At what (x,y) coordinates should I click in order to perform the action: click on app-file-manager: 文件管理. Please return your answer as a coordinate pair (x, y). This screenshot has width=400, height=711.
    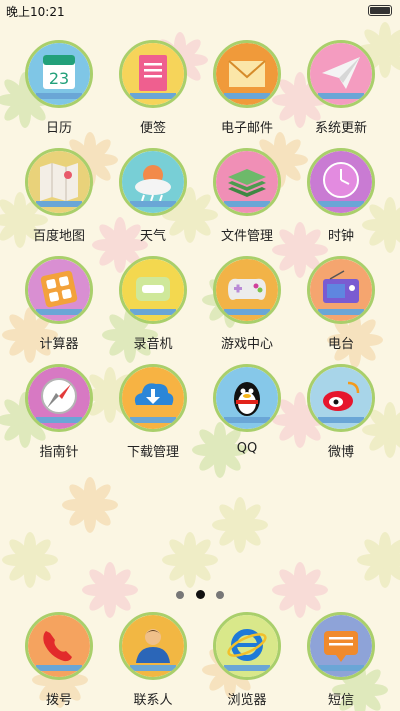
    Looking at the image, I should click on (247, 196).